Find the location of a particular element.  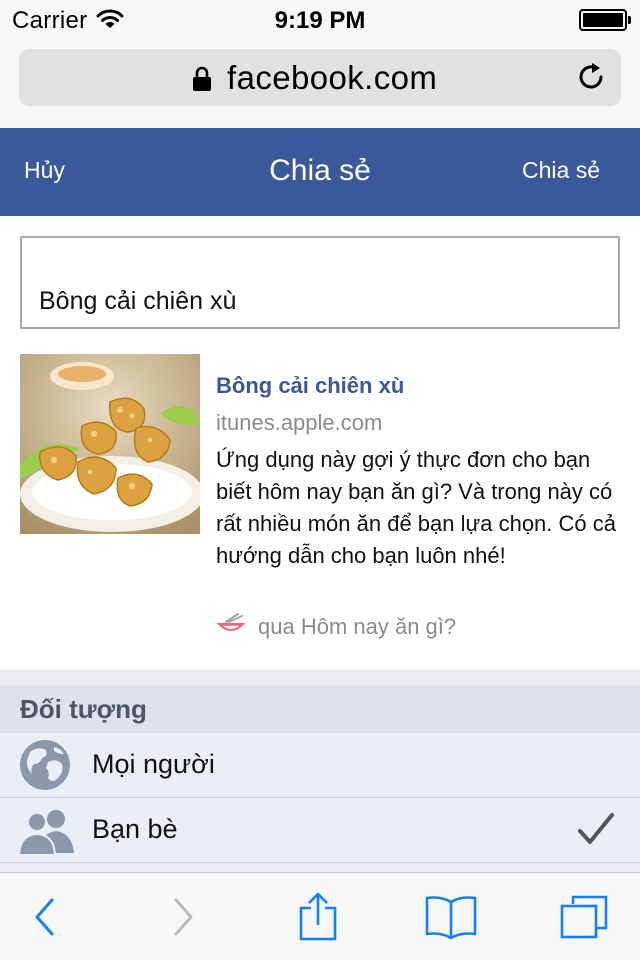

via-app-label: qua Hôm nay ăn gì? is located at coordinates (357, 626).